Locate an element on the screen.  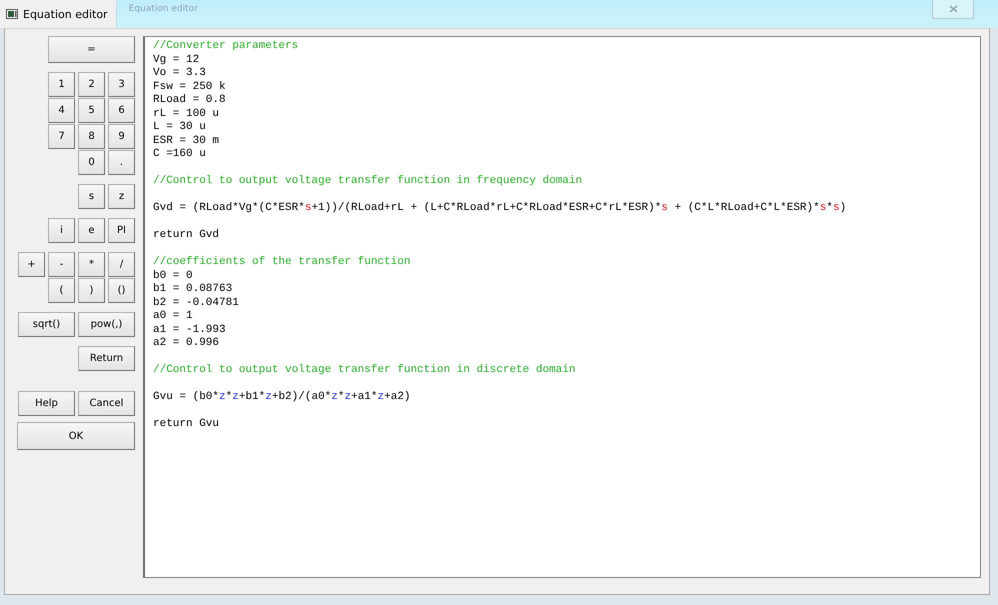
code-line: a1 = -1.993 is located at coordinates (189, 330).